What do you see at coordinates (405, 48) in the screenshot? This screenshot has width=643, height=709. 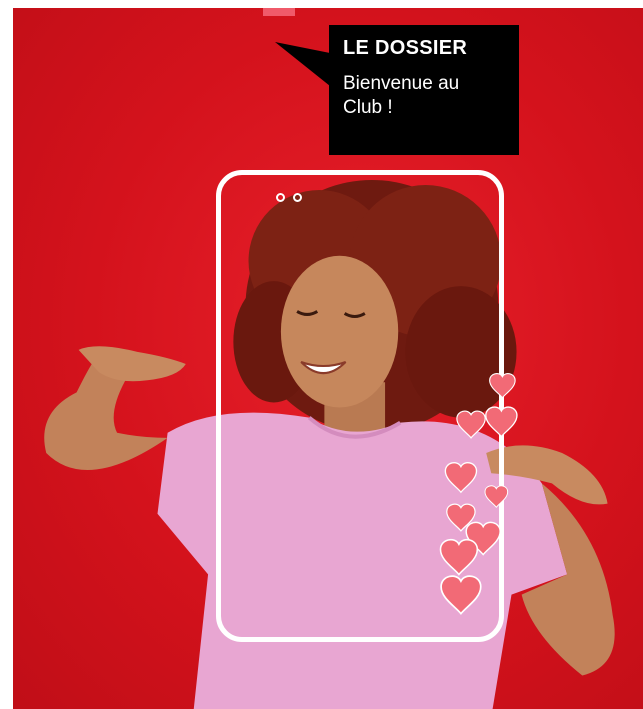 I see `bubble-title: LE DOSSIER` at bounding box center [405, 48].